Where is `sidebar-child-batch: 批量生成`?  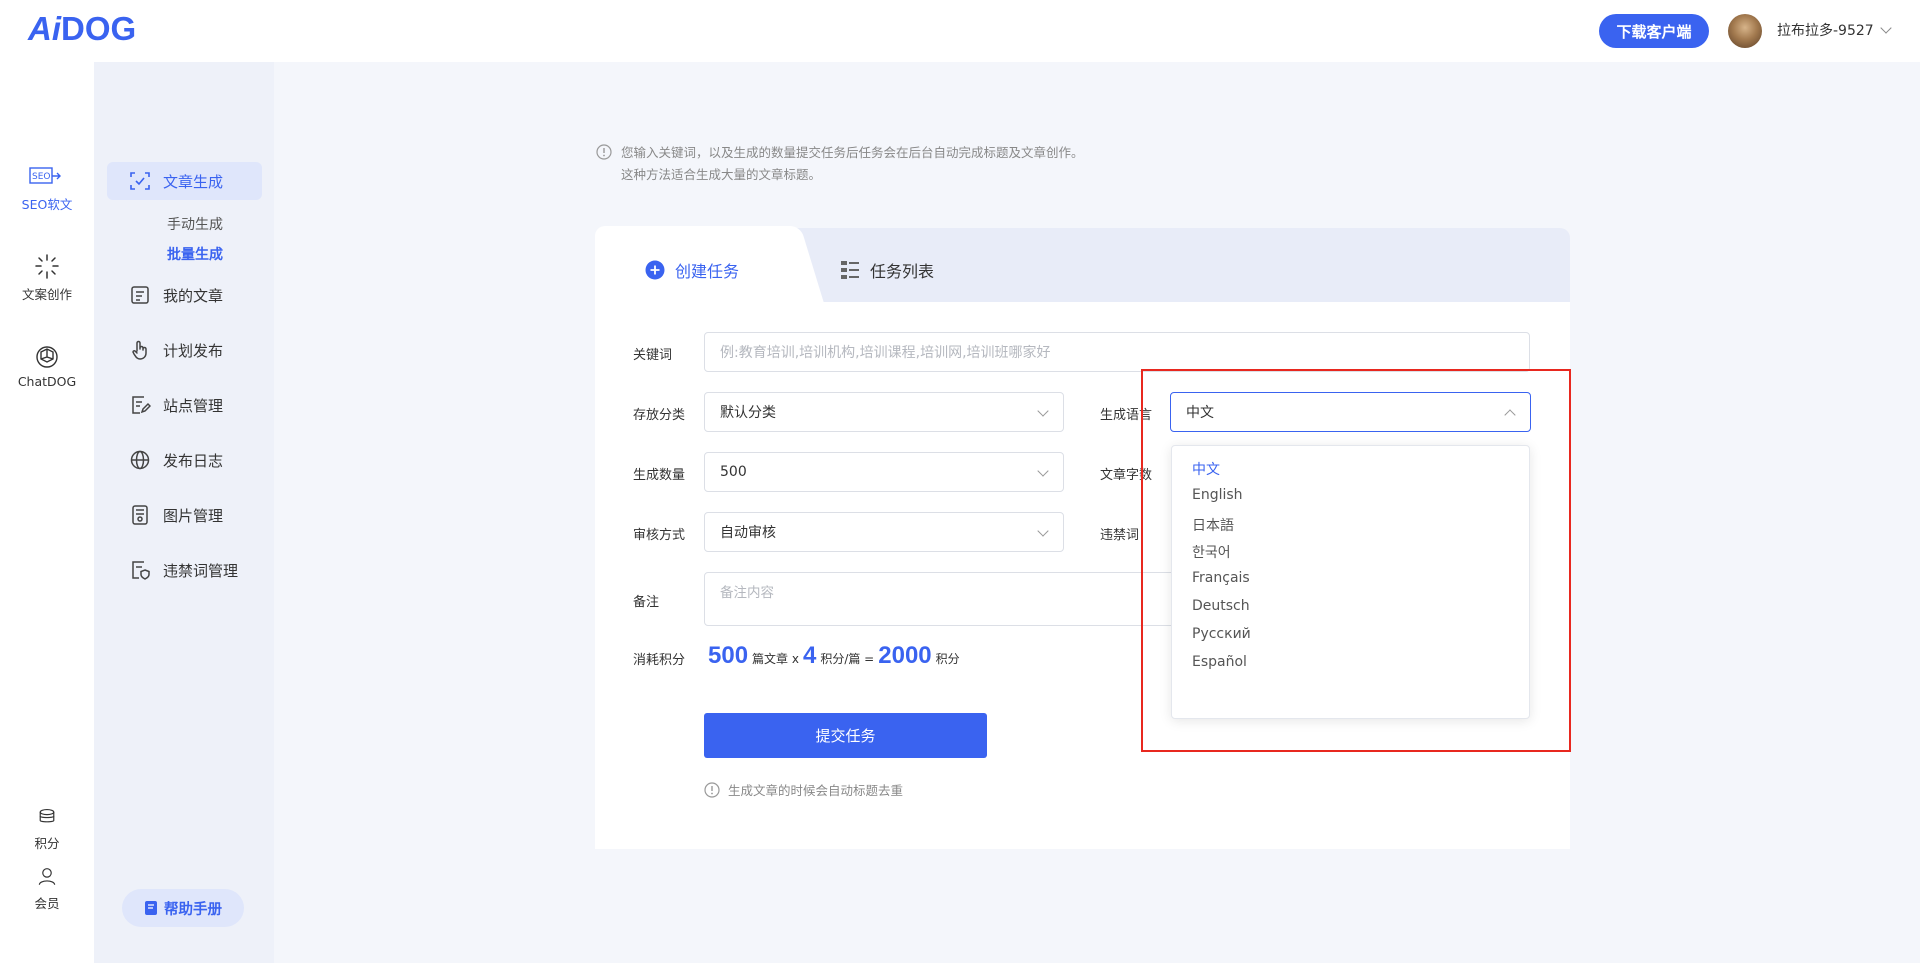 sidebar-child-batch: 批量生成 is located at coordinates (195, 254).